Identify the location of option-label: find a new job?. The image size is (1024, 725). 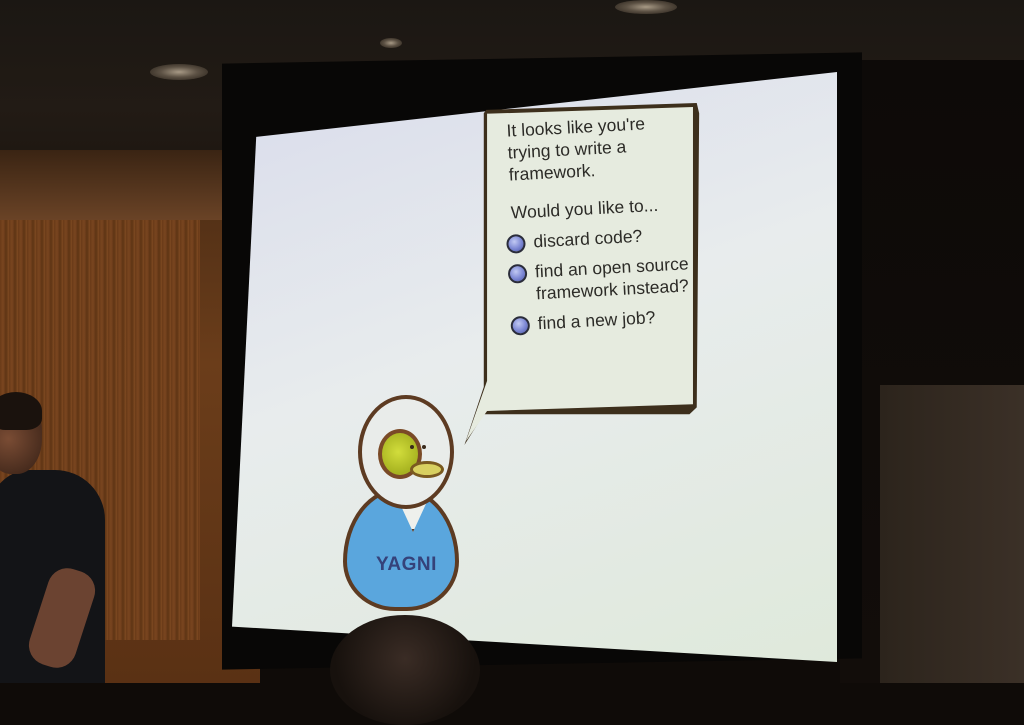
(596, 320).